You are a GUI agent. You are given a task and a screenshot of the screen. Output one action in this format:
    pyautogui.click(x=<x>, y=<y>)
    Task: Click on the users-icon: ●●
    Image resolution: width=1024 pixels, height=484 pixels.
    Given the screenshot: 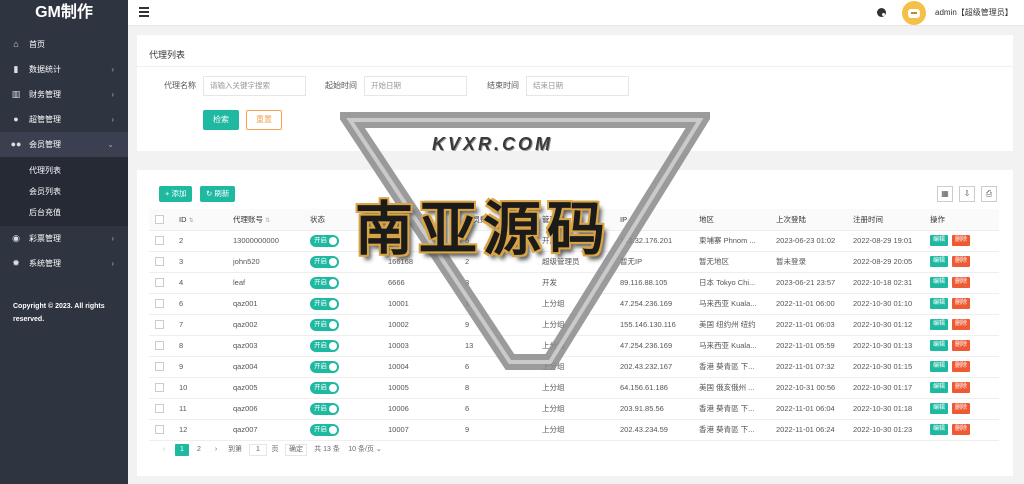 What is the action you would take?
    pyautogui.click(x=16, y=144)
    